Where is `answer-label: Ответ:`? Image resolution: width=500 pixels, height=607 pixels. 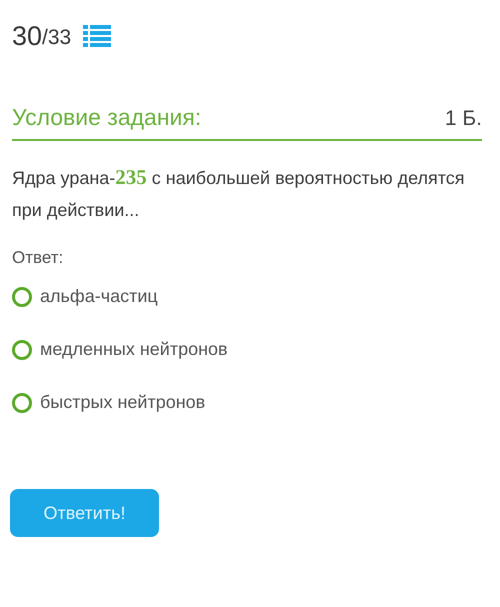 answer-label: Ответ: is located at coordinates (38, 258).